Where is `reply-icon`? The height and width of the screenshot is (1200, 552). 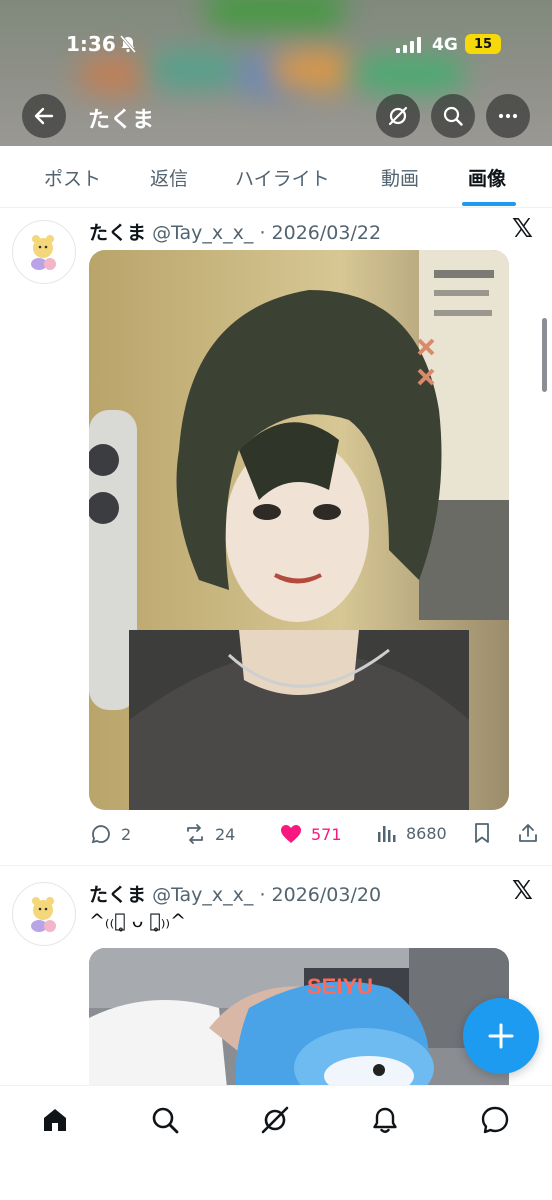
reply-icon is located at coordinates (100, 834).